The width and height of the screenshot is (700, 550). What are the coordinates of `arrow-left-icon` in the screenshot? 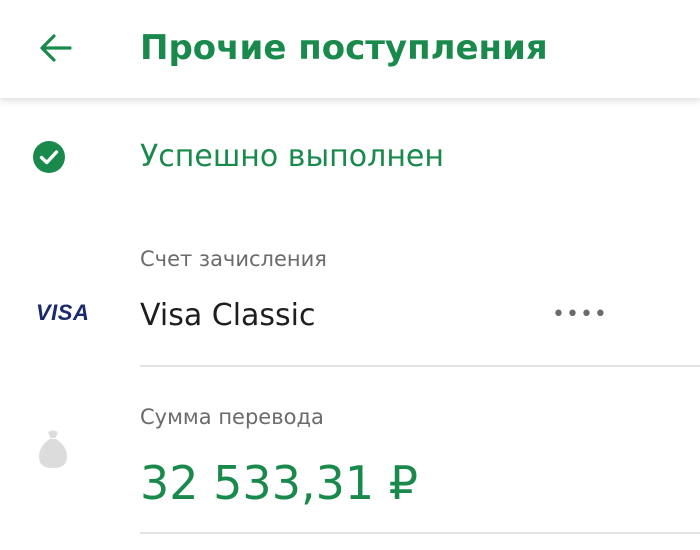 It's located at (56, 48).